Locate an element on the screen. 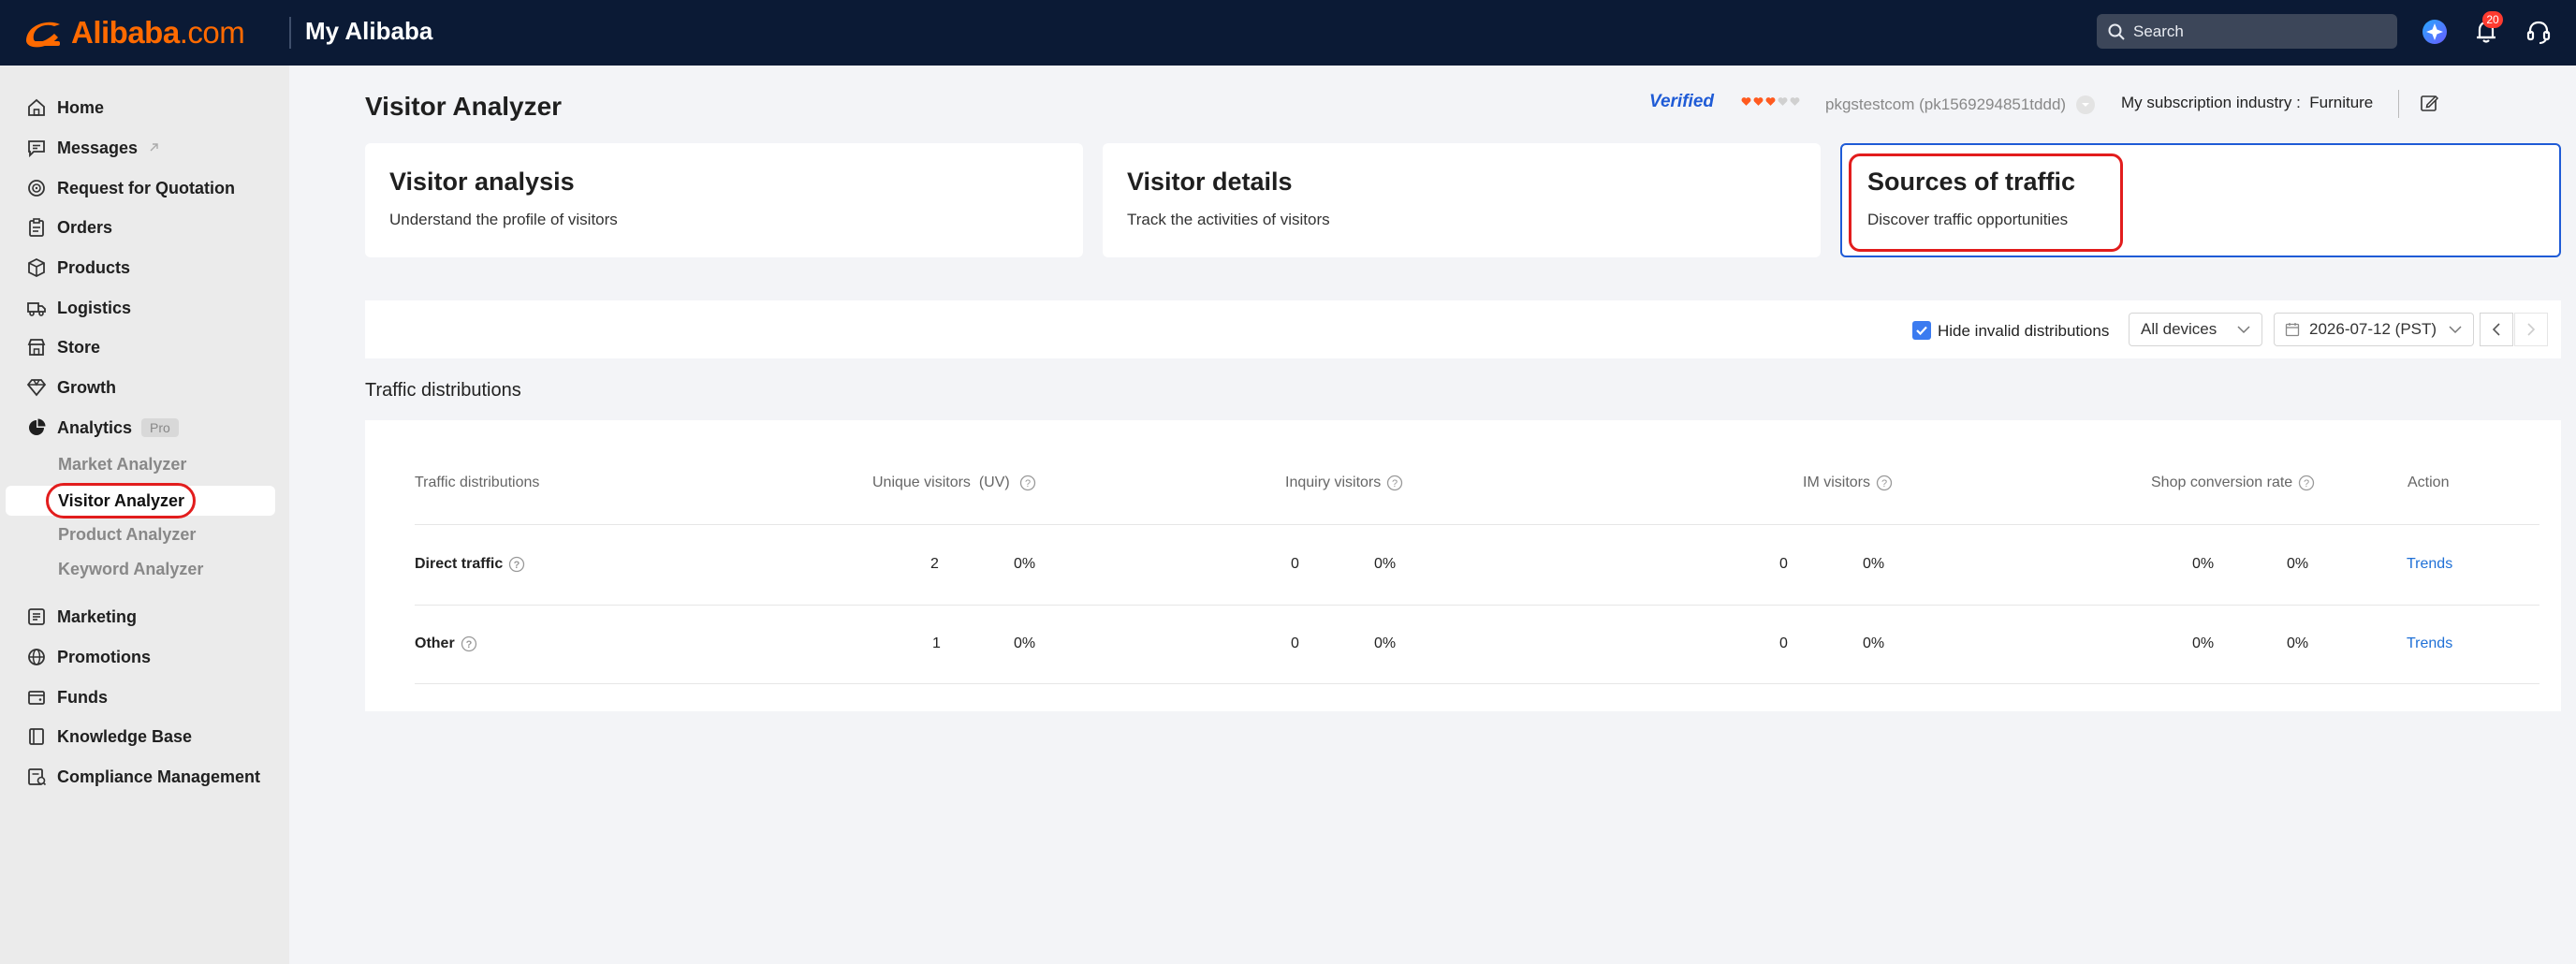 The width and height of the screenshot is (2576, 964). home-icon is located at coordinates (36, 107).